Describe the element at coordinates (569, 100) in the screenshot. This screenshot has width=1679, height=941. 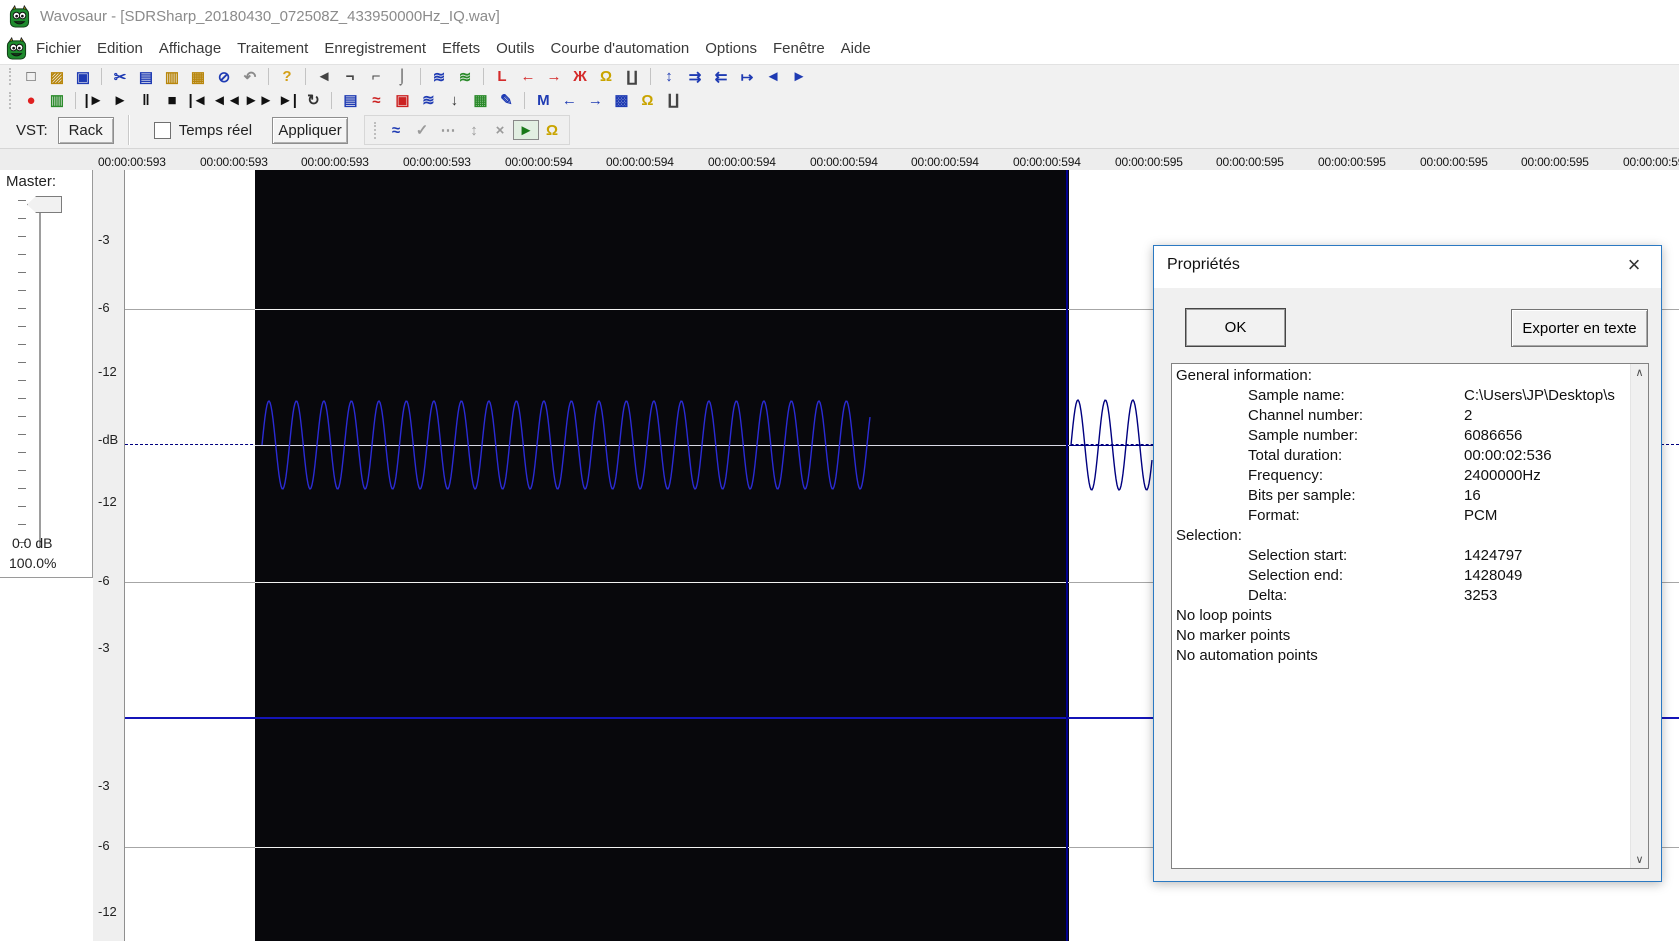
I see `previous-marker-icon: ←` at that location.